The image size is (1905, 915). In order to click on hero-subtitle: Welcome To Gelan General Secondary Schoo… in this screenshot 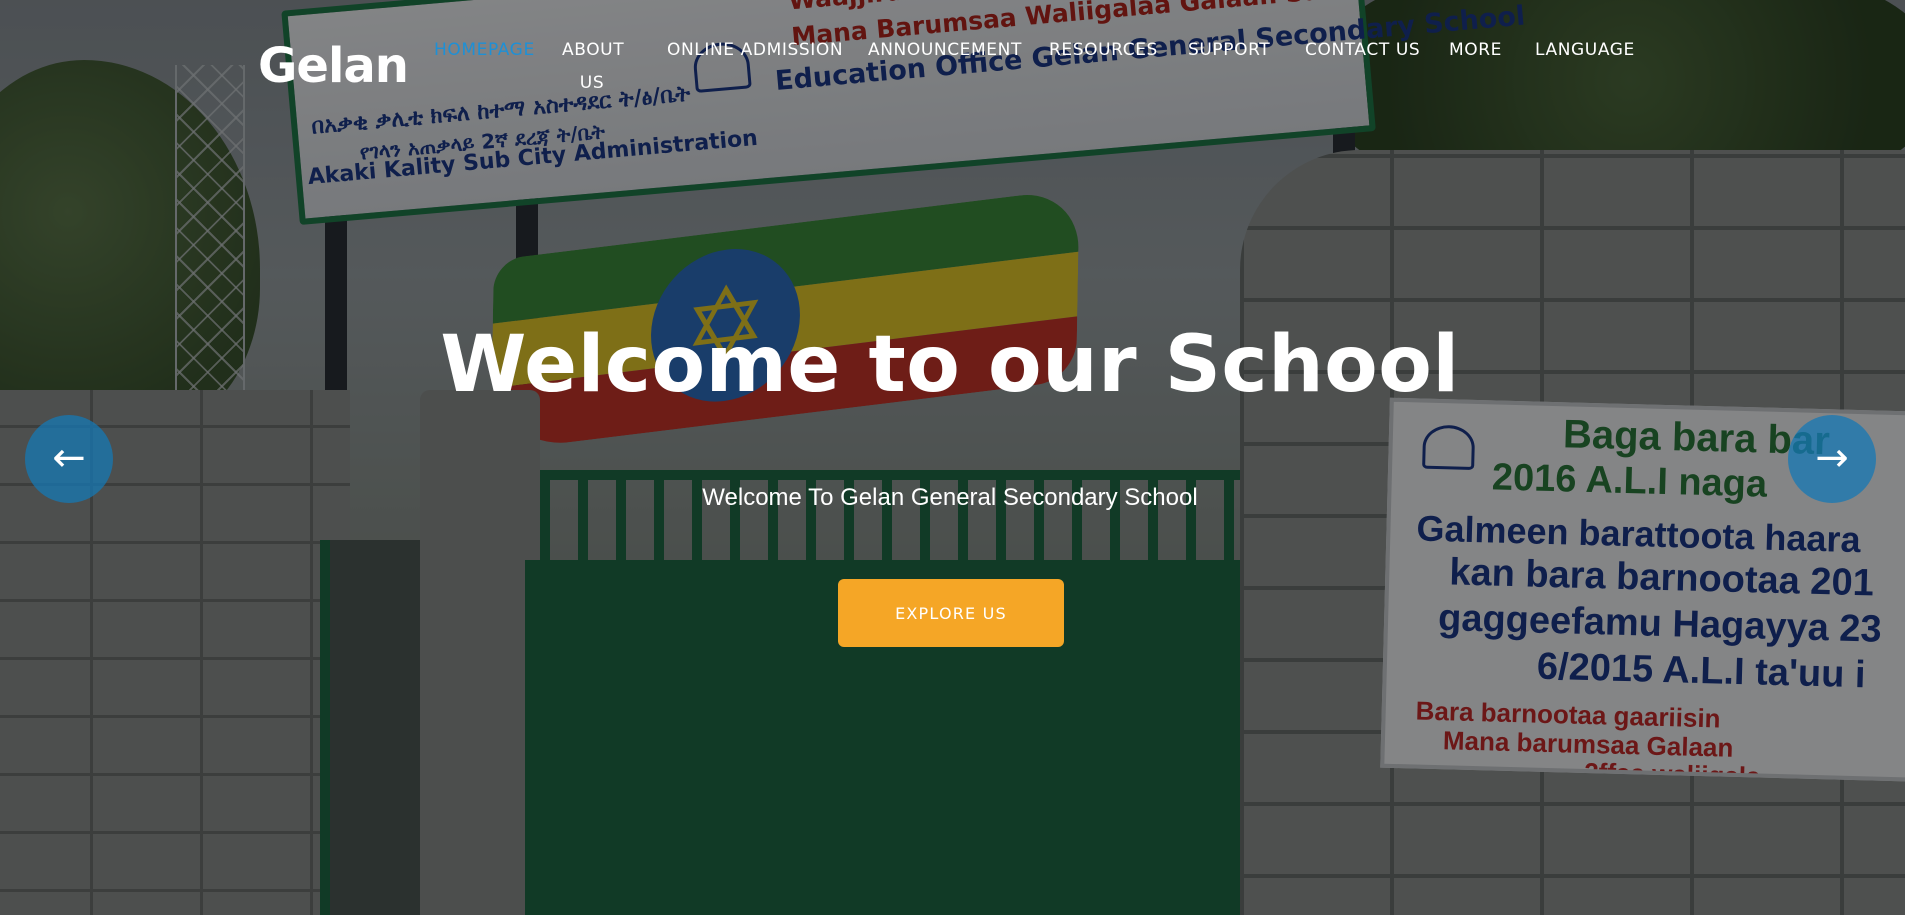, I will do `click(950, 497)`.